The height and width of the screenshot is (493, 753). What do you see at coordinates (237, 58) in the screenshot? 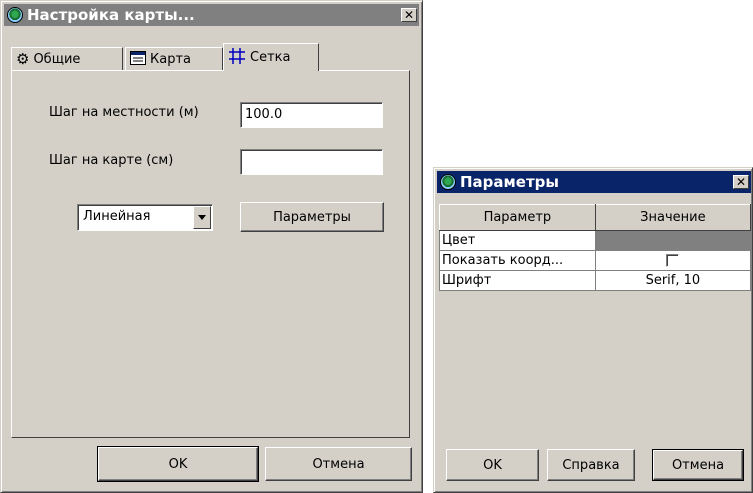
I see `grid-icon` at bounding box center [237, 58].